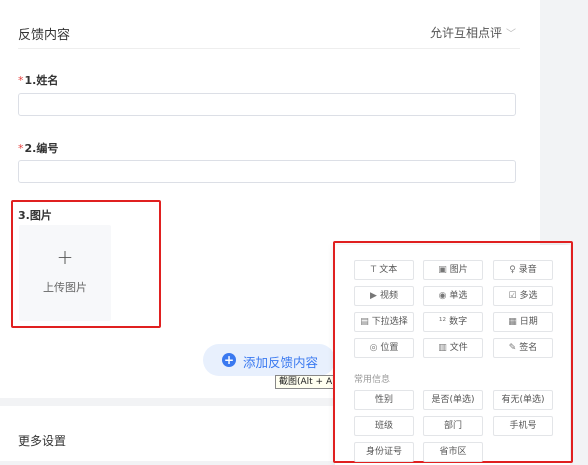 The image size is (588, 465). What do you see at coordinates (528, 296) in the screenshot?
I see `field-type-label: 多选` at bounding box center [528, 296].